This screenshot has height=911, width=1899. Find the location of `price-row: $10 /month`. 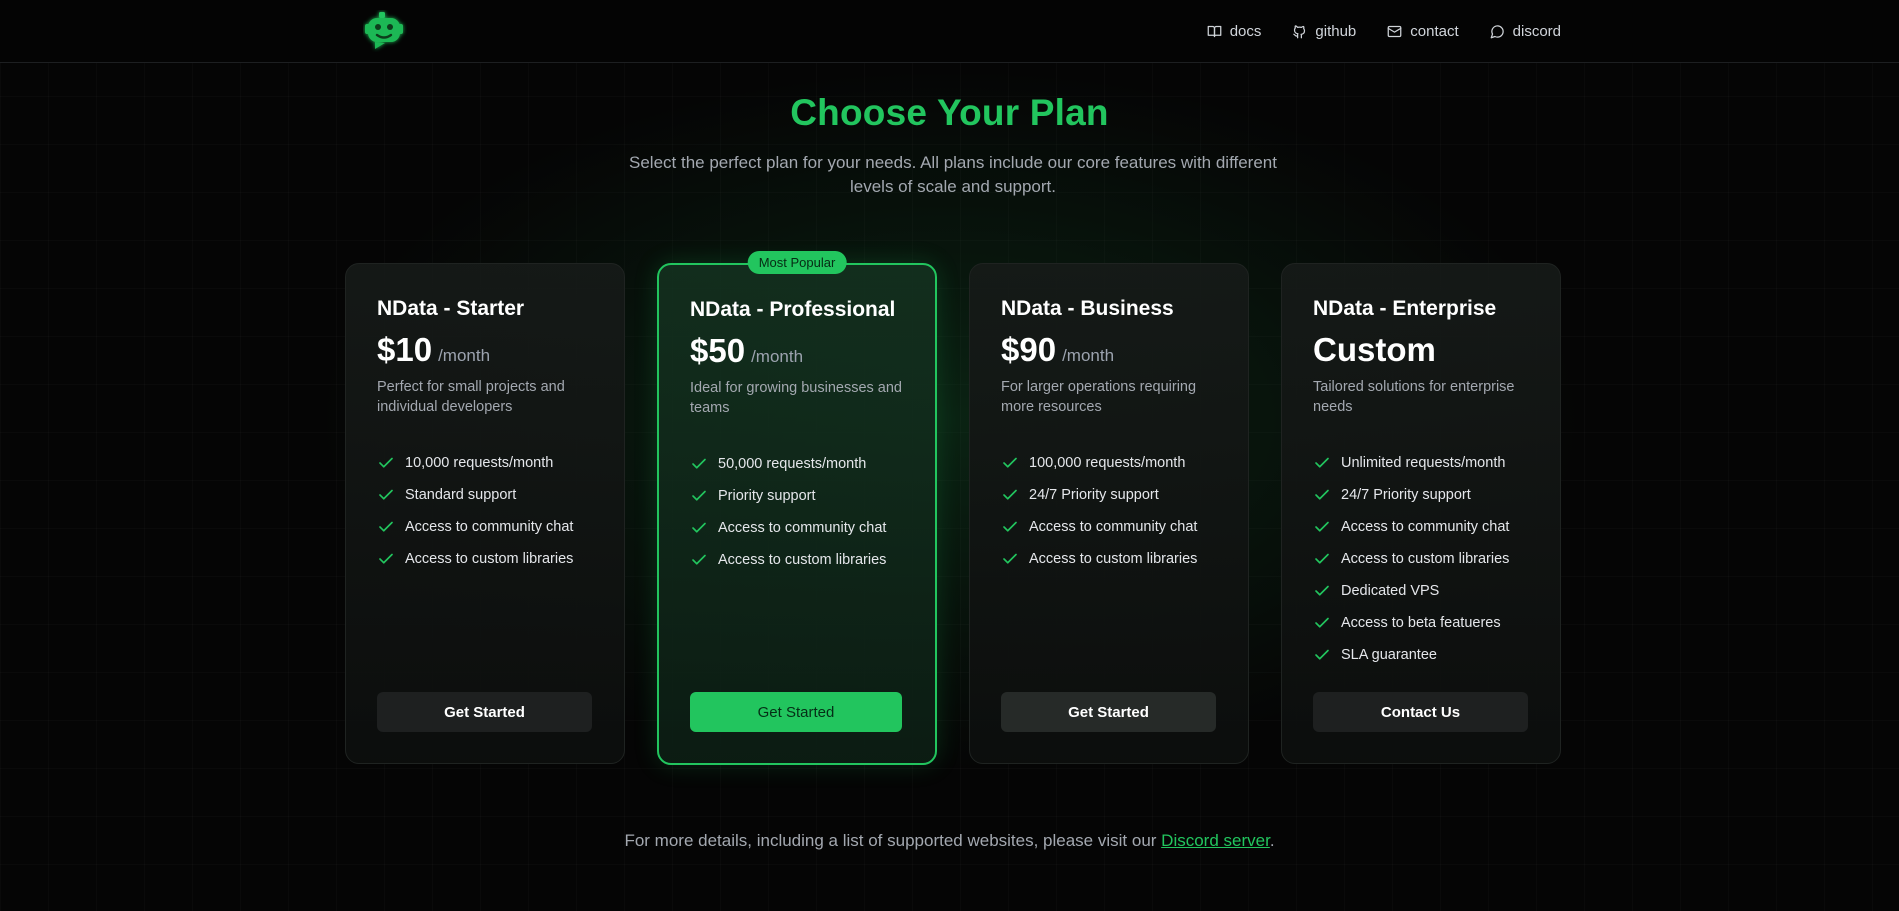

price-row: $10 /month is located at coordinates (433, 350).